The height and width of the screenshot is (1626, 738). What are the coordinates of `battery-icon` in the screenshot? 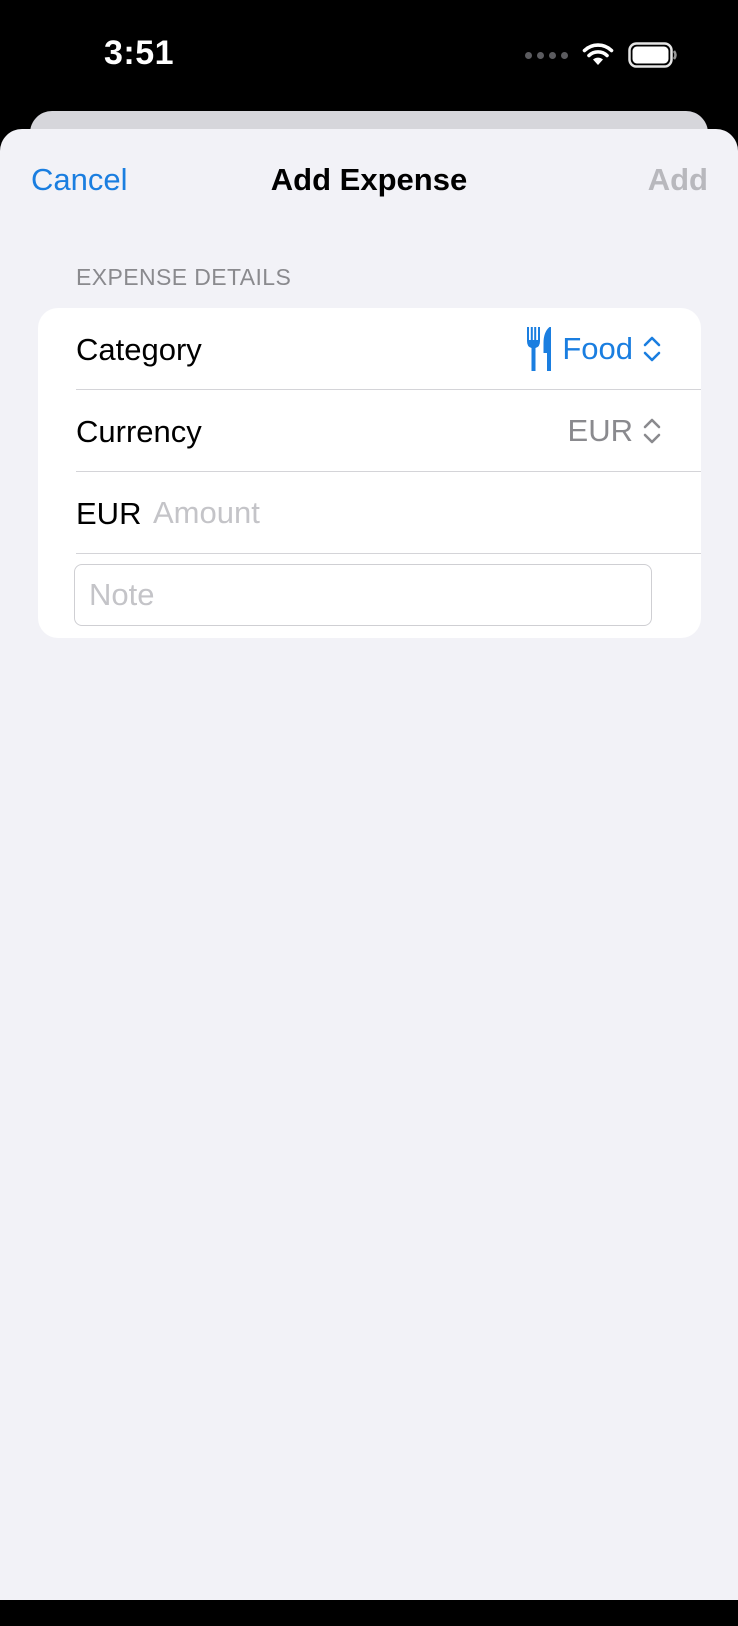 It's located at (652, 55).